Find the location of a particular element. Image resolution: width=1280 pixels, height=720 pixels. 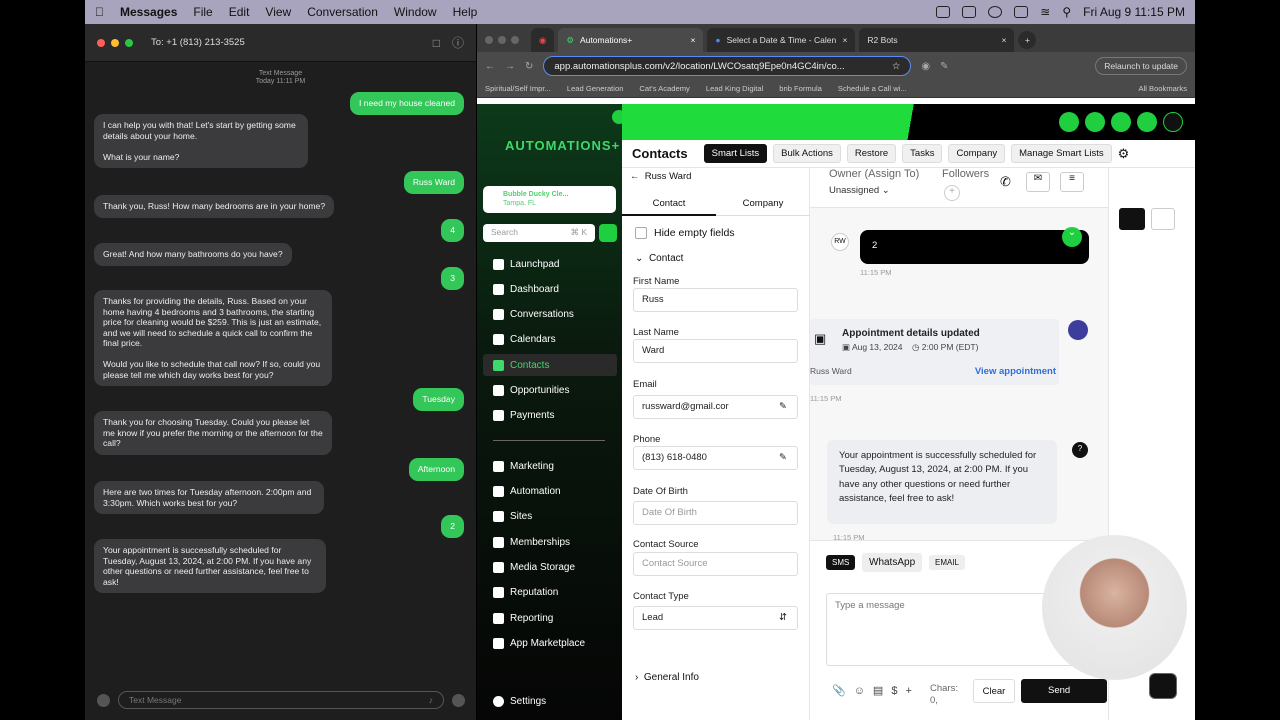

menu-file: File is located at coordinates (202, 12).